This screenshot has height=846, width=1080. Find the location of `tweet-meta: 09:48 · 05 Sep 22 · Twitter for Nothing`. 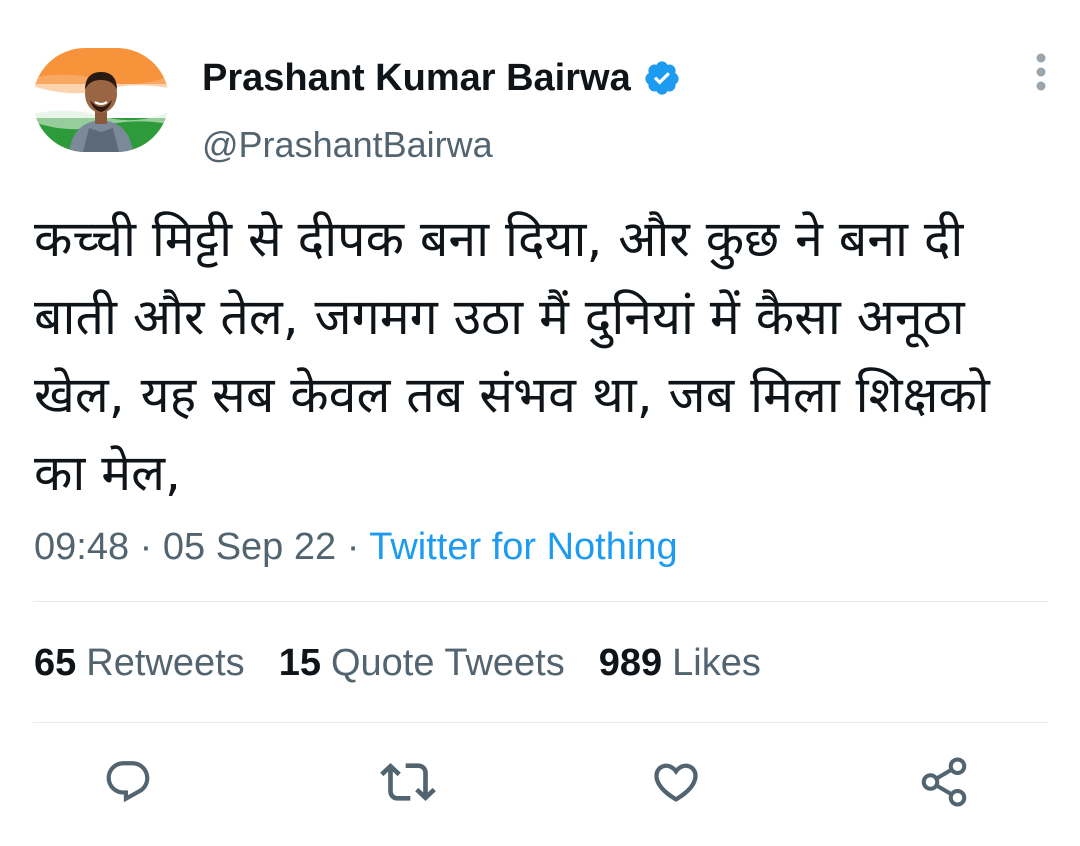

tweet-meta: 09:48 · 05 Sep 22 · Twitter for Nothing is located at coordinates (356, 547).